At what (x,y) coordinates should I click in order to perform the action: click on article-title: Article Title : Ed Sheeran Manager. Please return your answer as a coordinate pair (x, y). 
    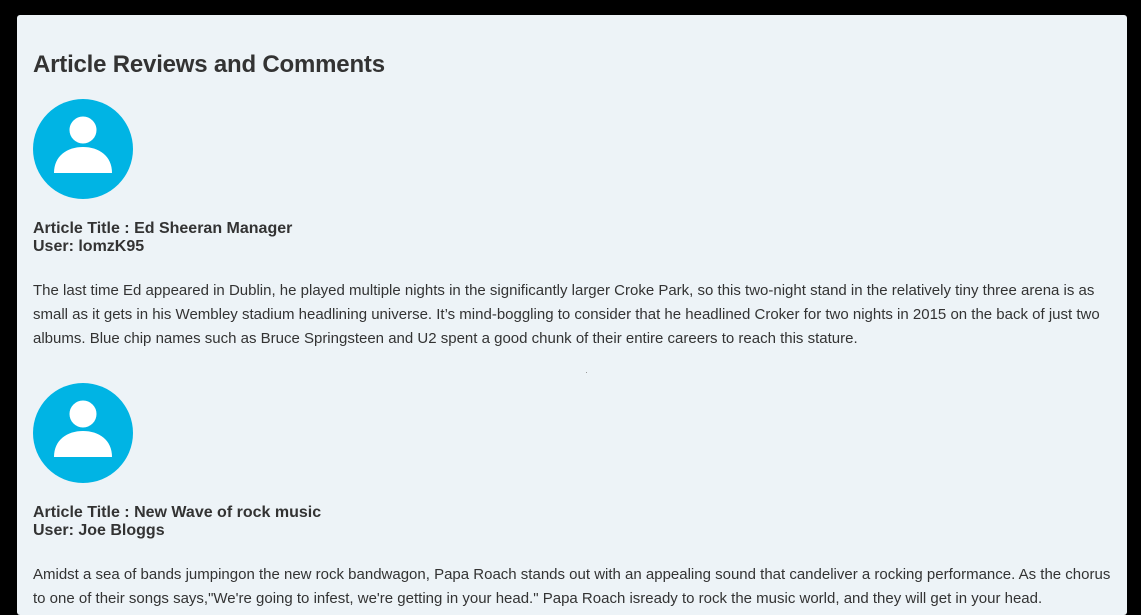
    Looking at the image, I should click on (163, 228).